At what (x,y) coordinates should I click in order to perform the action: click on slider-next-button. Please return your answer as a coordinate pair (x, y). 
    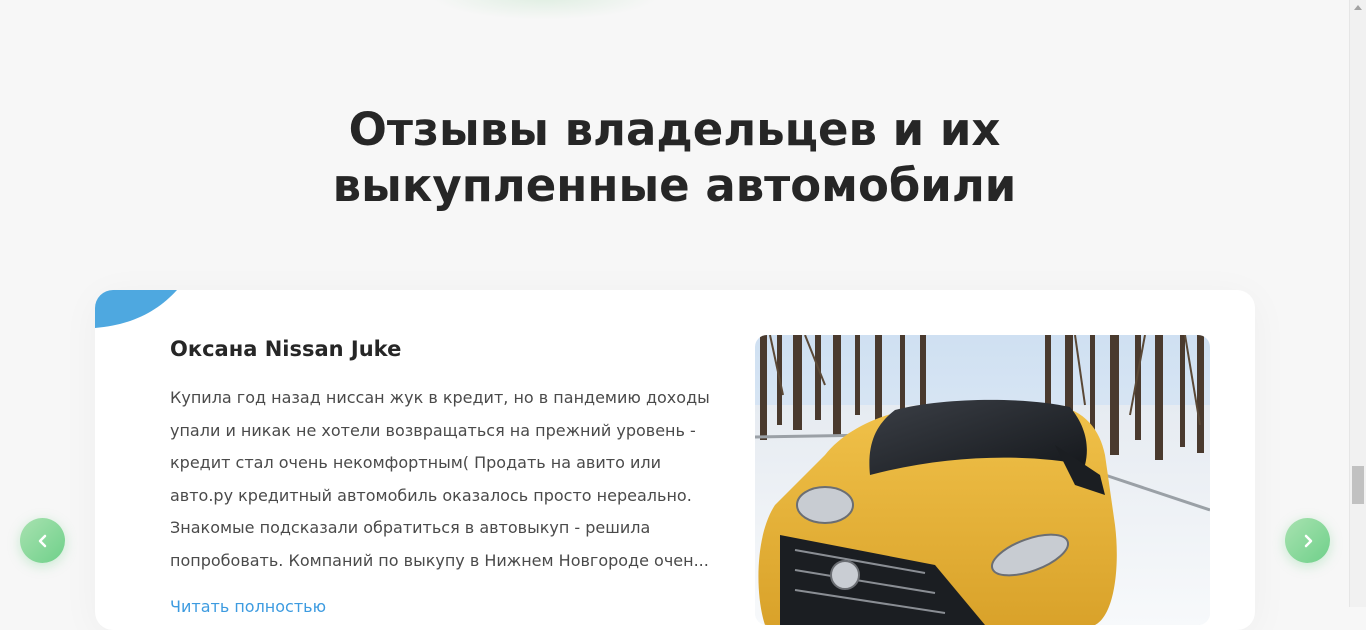
    Looking at the image, I should click on (1307, 540).